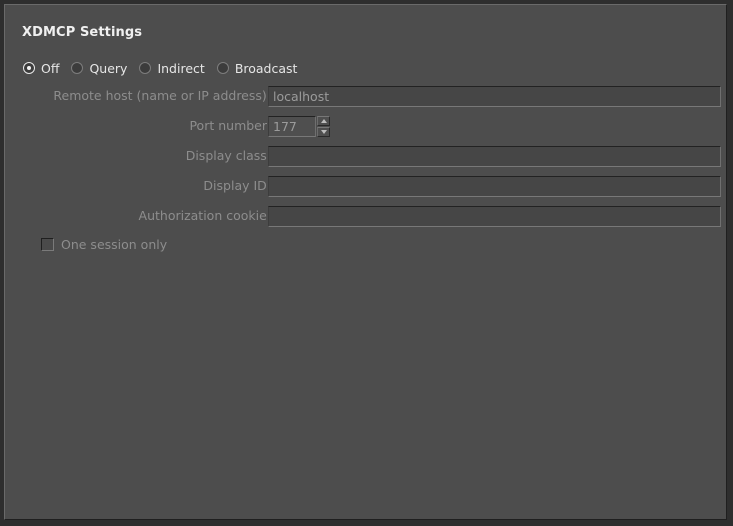  I want to click on label-remote-host: Remote host (name or IP address):, so click(162, 95).